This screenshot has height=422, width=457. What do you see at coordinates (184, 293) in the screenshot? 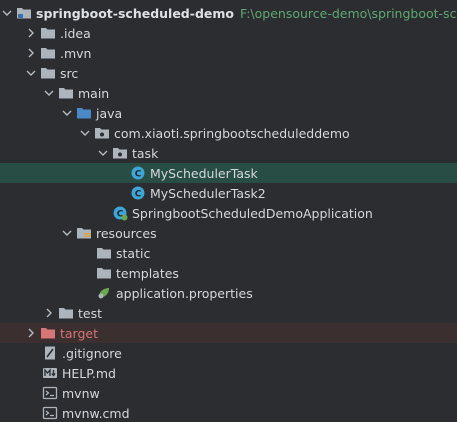
I see `file-label: application.properties` at bounding box center [184, 293].